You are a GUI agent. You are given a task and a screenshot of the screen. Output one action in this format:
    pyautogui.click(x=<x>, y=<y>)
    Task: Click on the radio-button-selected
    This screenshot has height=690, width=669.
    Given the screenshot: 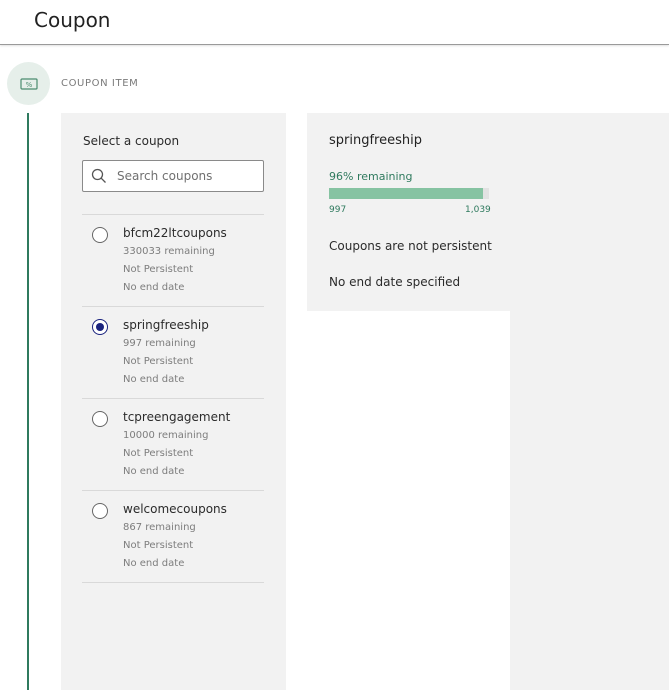 What is the action you would take?
    pyautogui.click(x=100, y=327)
    